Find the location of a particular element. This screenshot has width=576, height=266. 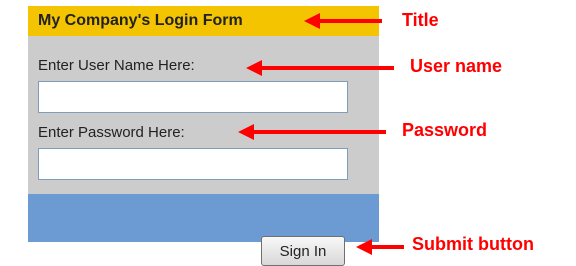

submit-annotation: Submit button is located at coordinates (473, 244).